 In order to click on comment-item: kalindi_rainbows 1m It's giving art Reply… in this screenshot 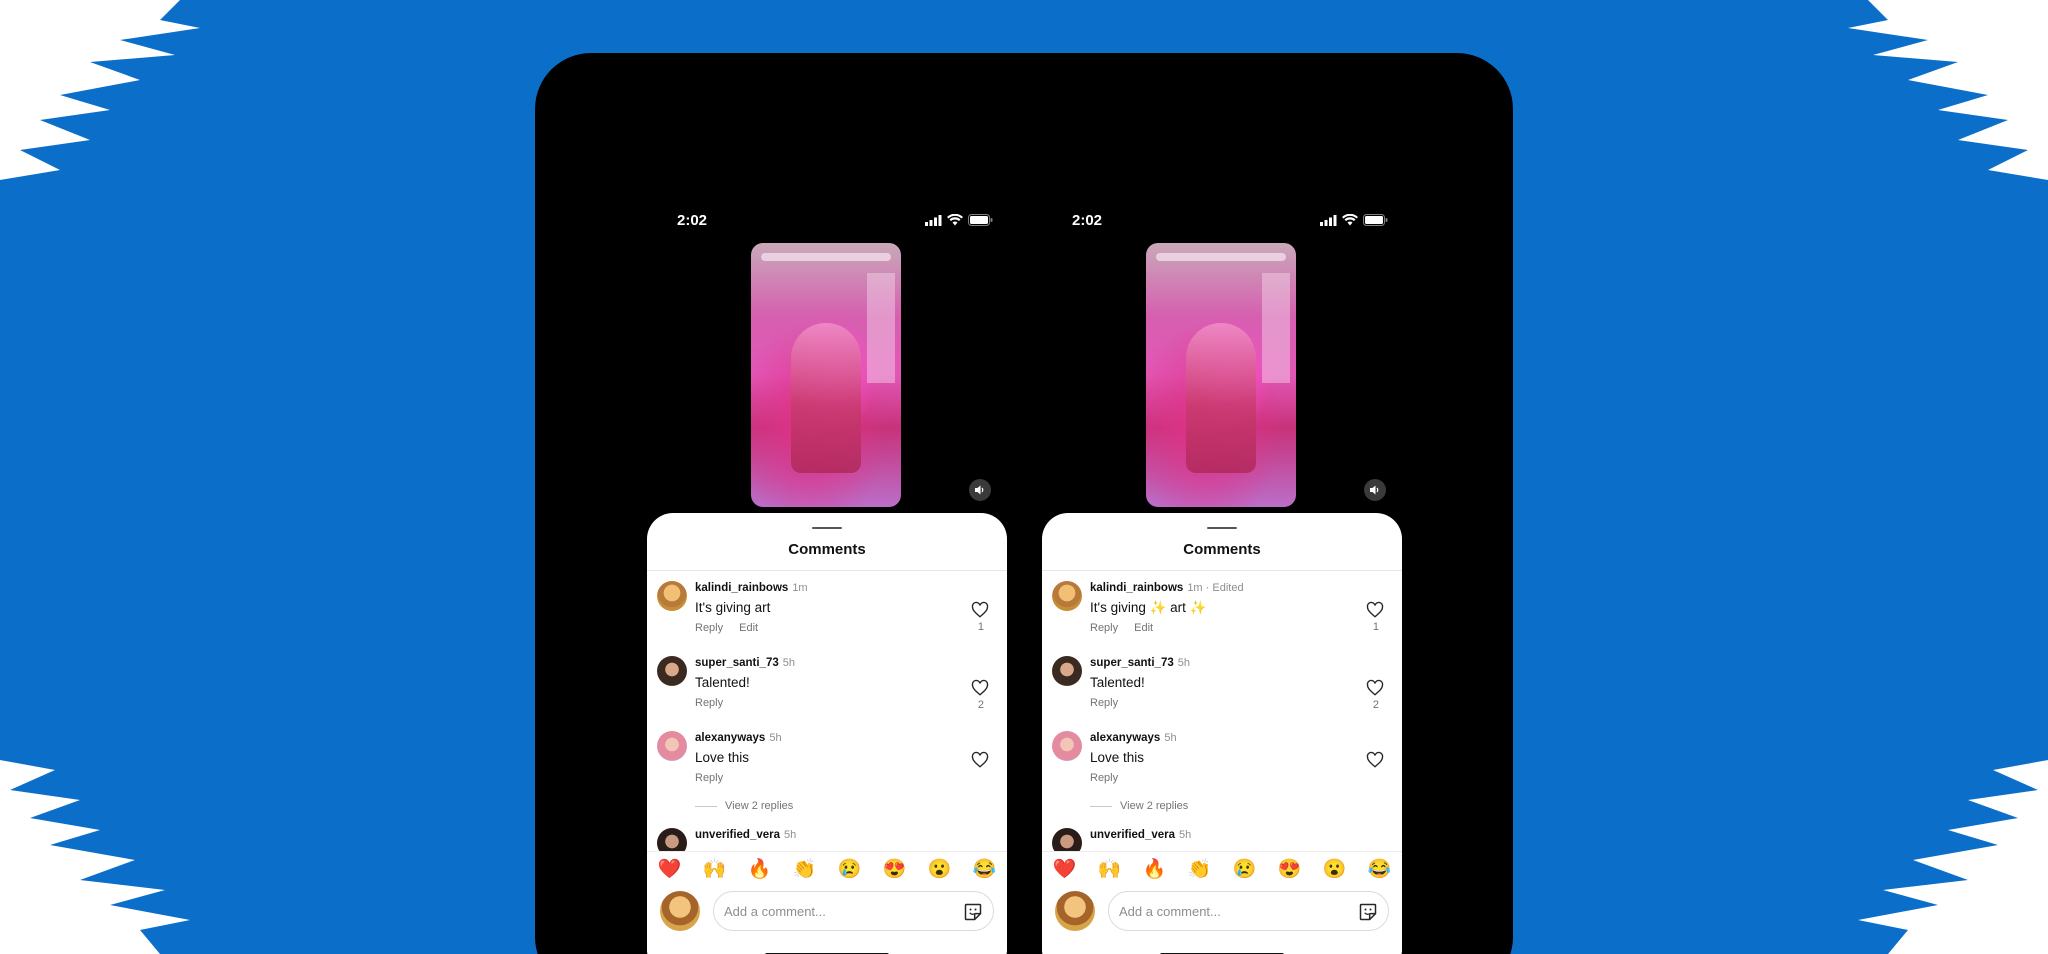, I will do `click(827, 616)`.